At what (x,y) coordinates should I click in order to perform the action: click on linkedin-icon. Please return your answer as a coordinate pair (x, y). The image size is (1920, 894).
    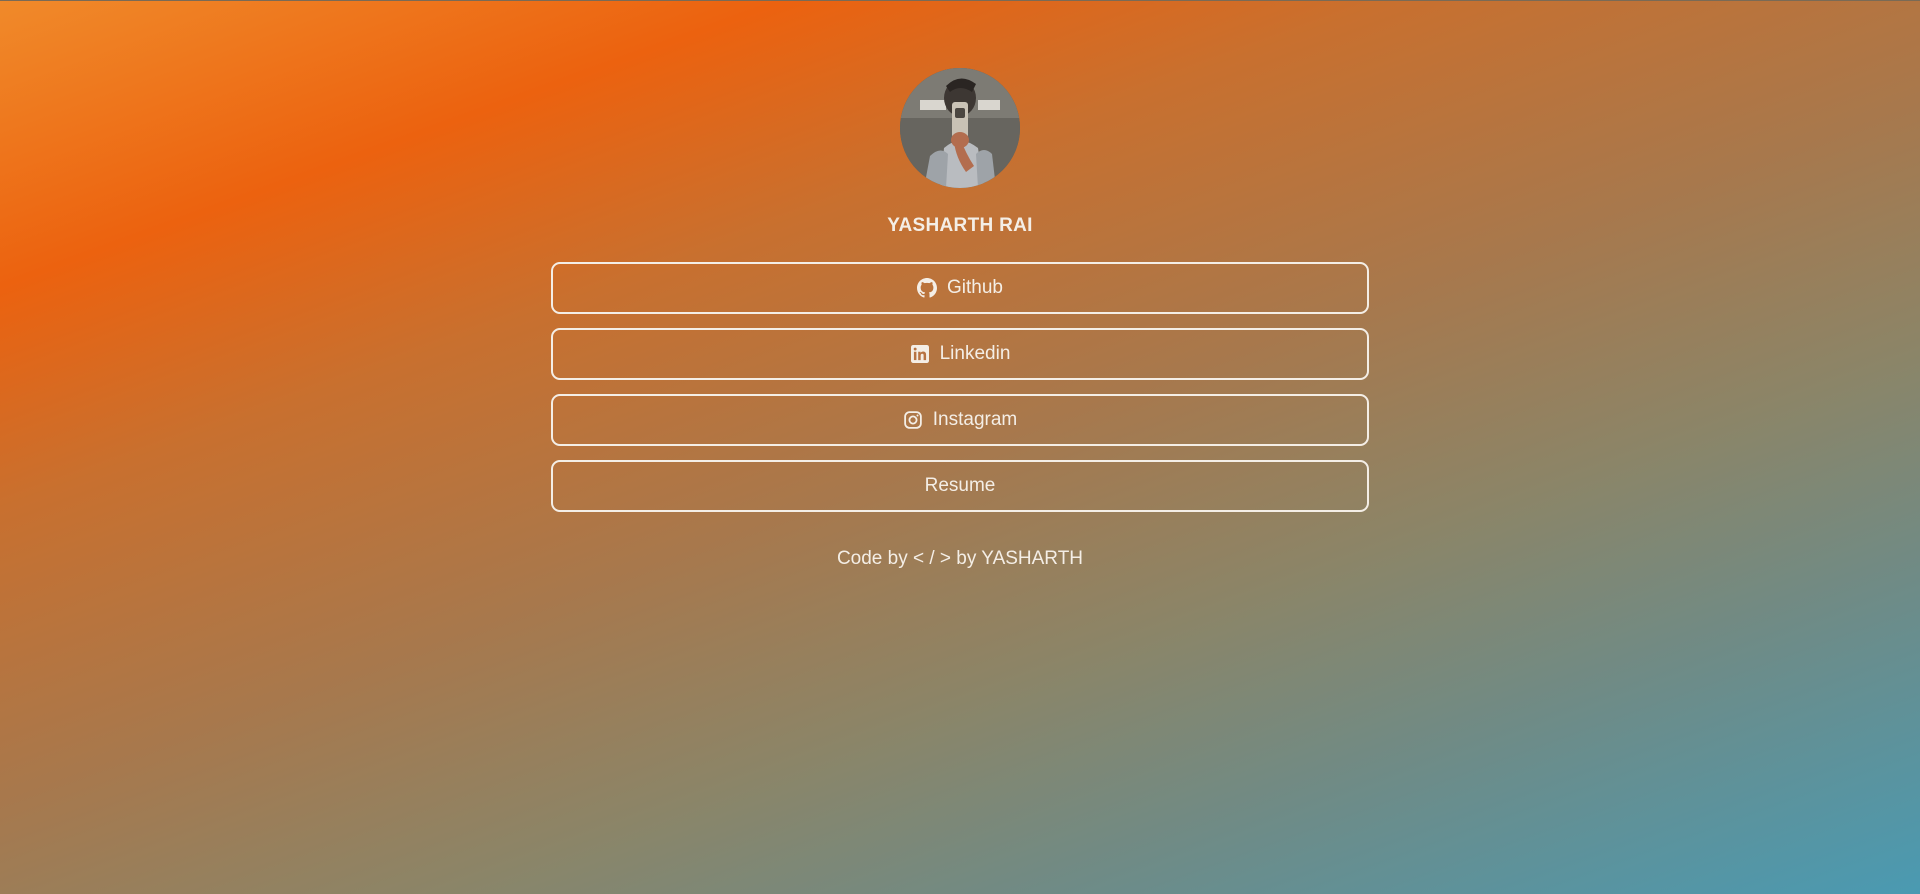
    Looking at the image, I should click on (920, 354).